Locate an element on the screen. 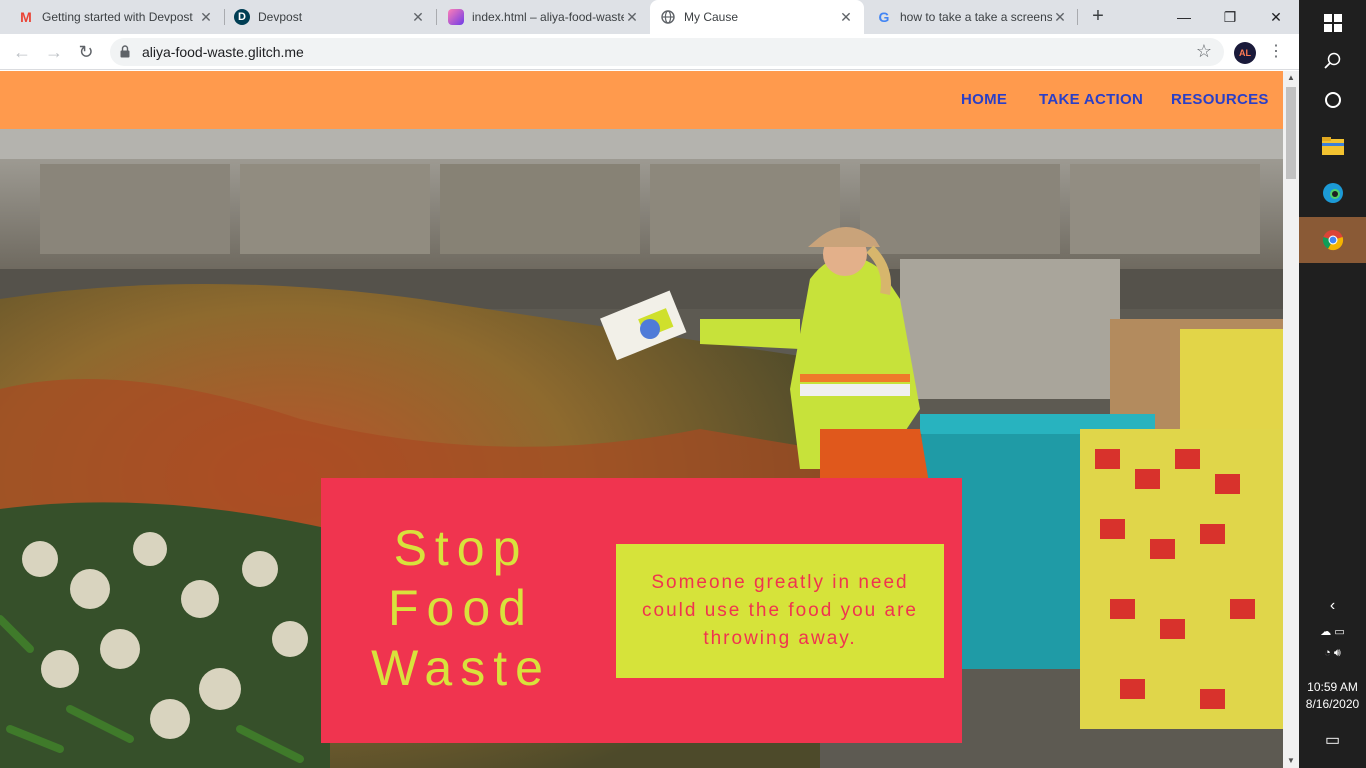  forward-button: → is located at coordinates (54, 52).